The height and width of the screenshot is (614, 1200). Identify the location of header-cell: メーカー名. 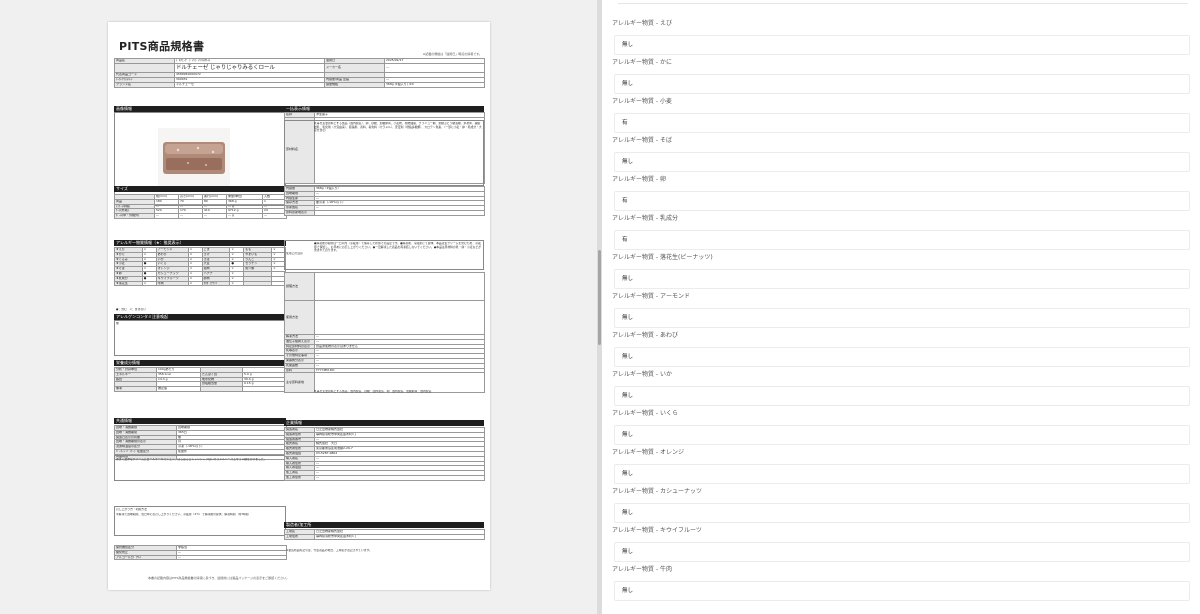
(354, 68).